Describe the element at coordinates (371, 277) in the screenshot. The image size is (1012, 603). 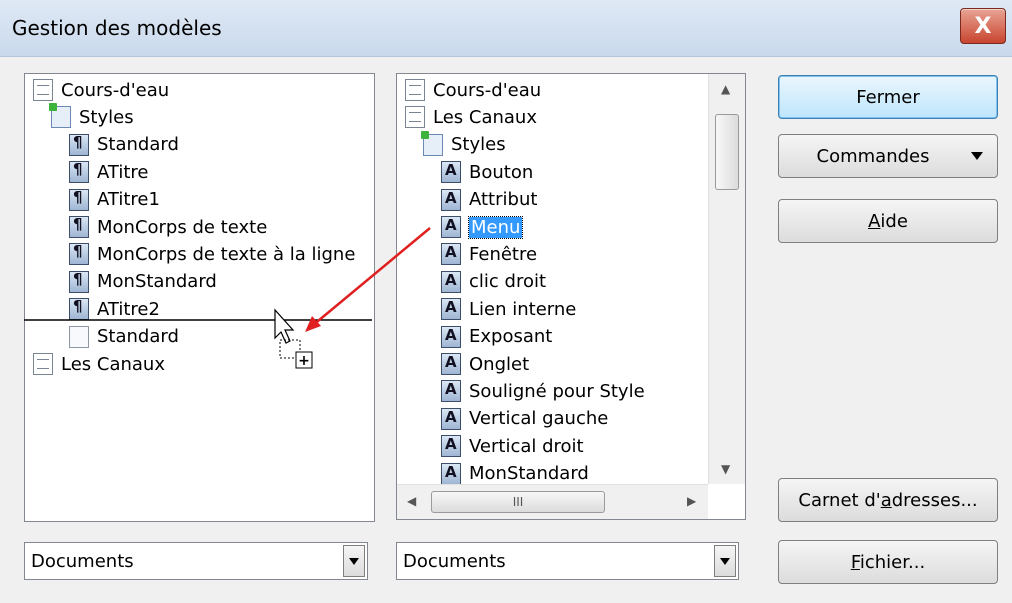
I see `drag-arrow` at that location.